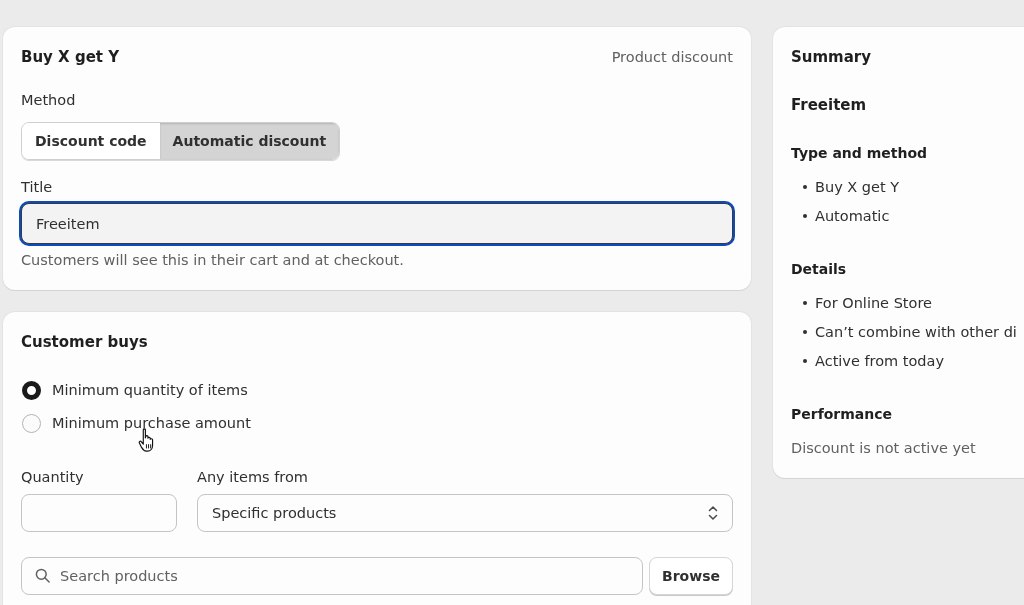  I want to click on section-heading: Details, so click(819, 269).